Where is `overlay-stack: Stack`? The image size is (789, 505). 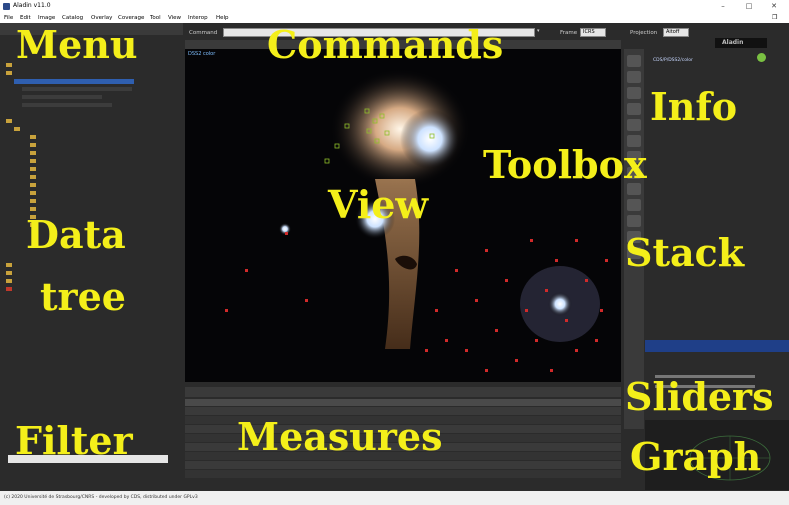
overlay-stack: Stack is located at coordinates (685, 252).